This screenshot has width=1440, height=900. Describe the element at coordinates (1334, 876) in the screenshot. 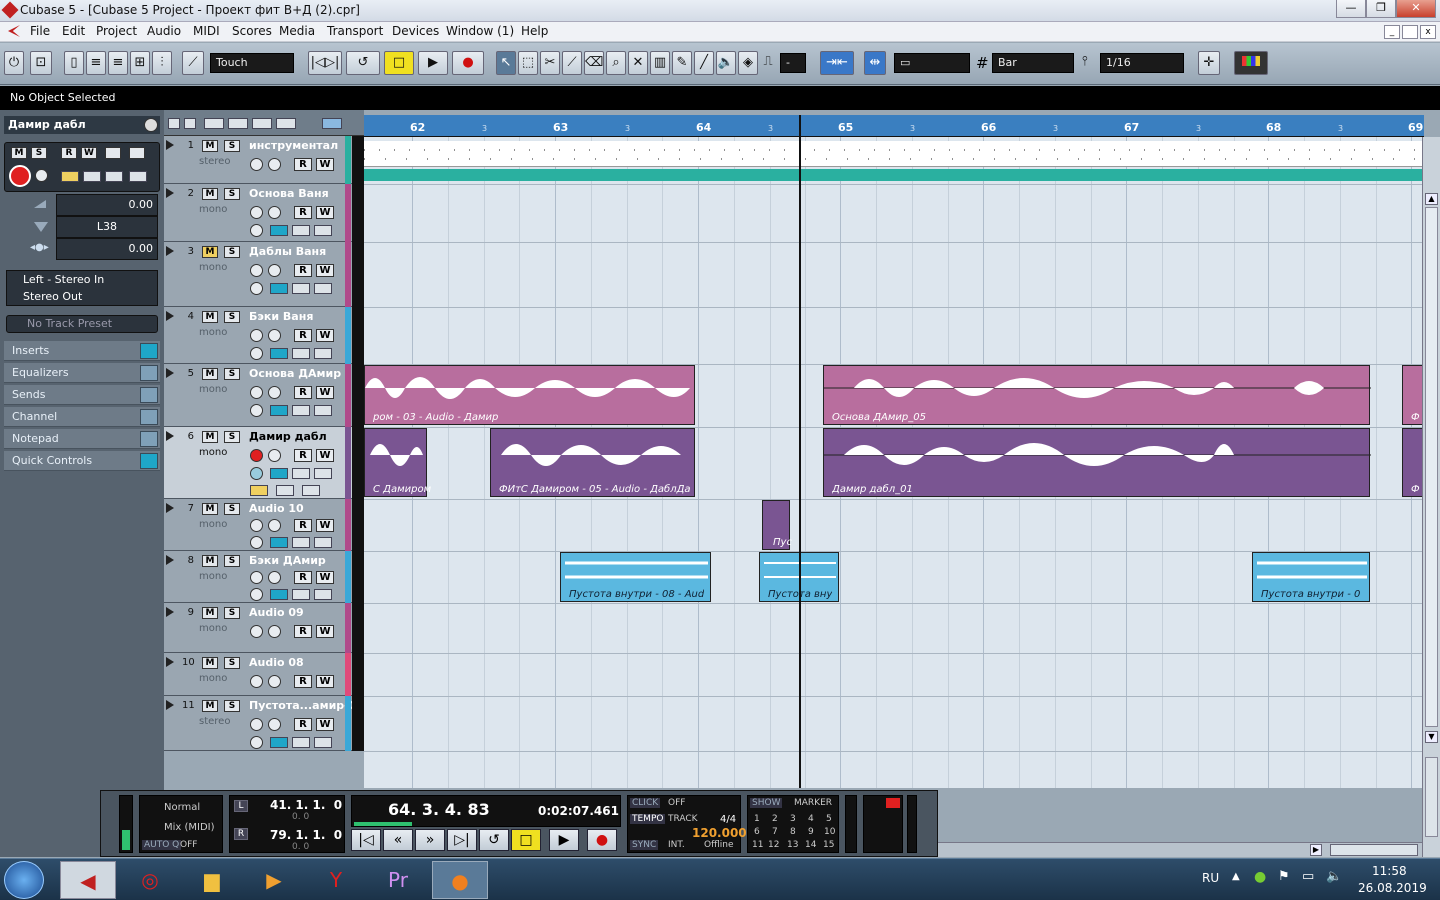

I see `volume-icon: 🔈` at that location.